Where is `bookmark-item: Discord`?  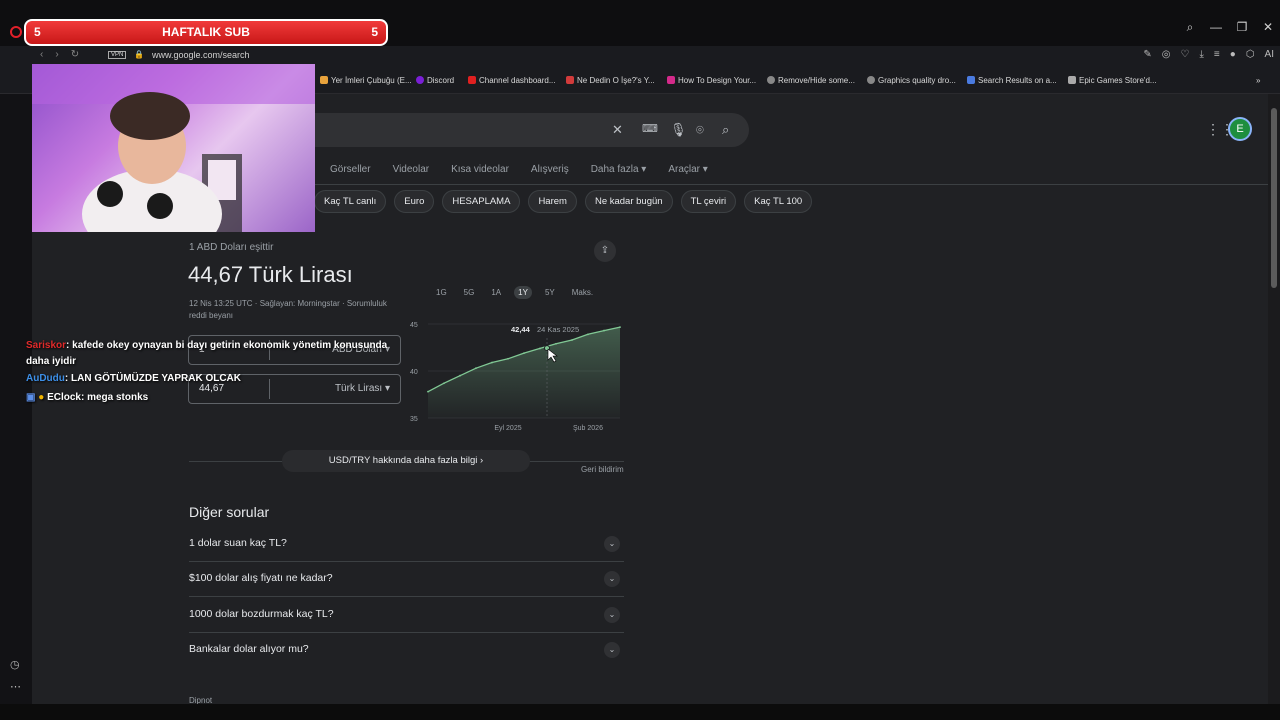
bookmark-item: Discord is located at coordinates (435, 80).